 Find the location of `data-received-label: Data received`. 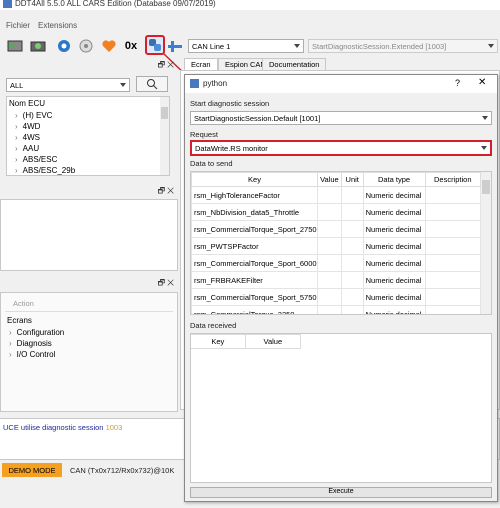

data-received-label: Data received is located at coordinates (213, 325).